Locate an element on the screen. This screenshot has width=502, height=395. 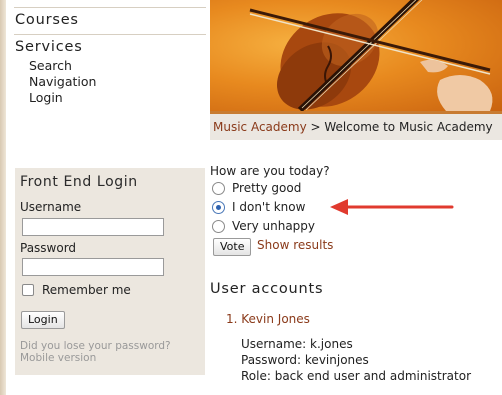
password-label: Password is located at coordinates (48, 248).